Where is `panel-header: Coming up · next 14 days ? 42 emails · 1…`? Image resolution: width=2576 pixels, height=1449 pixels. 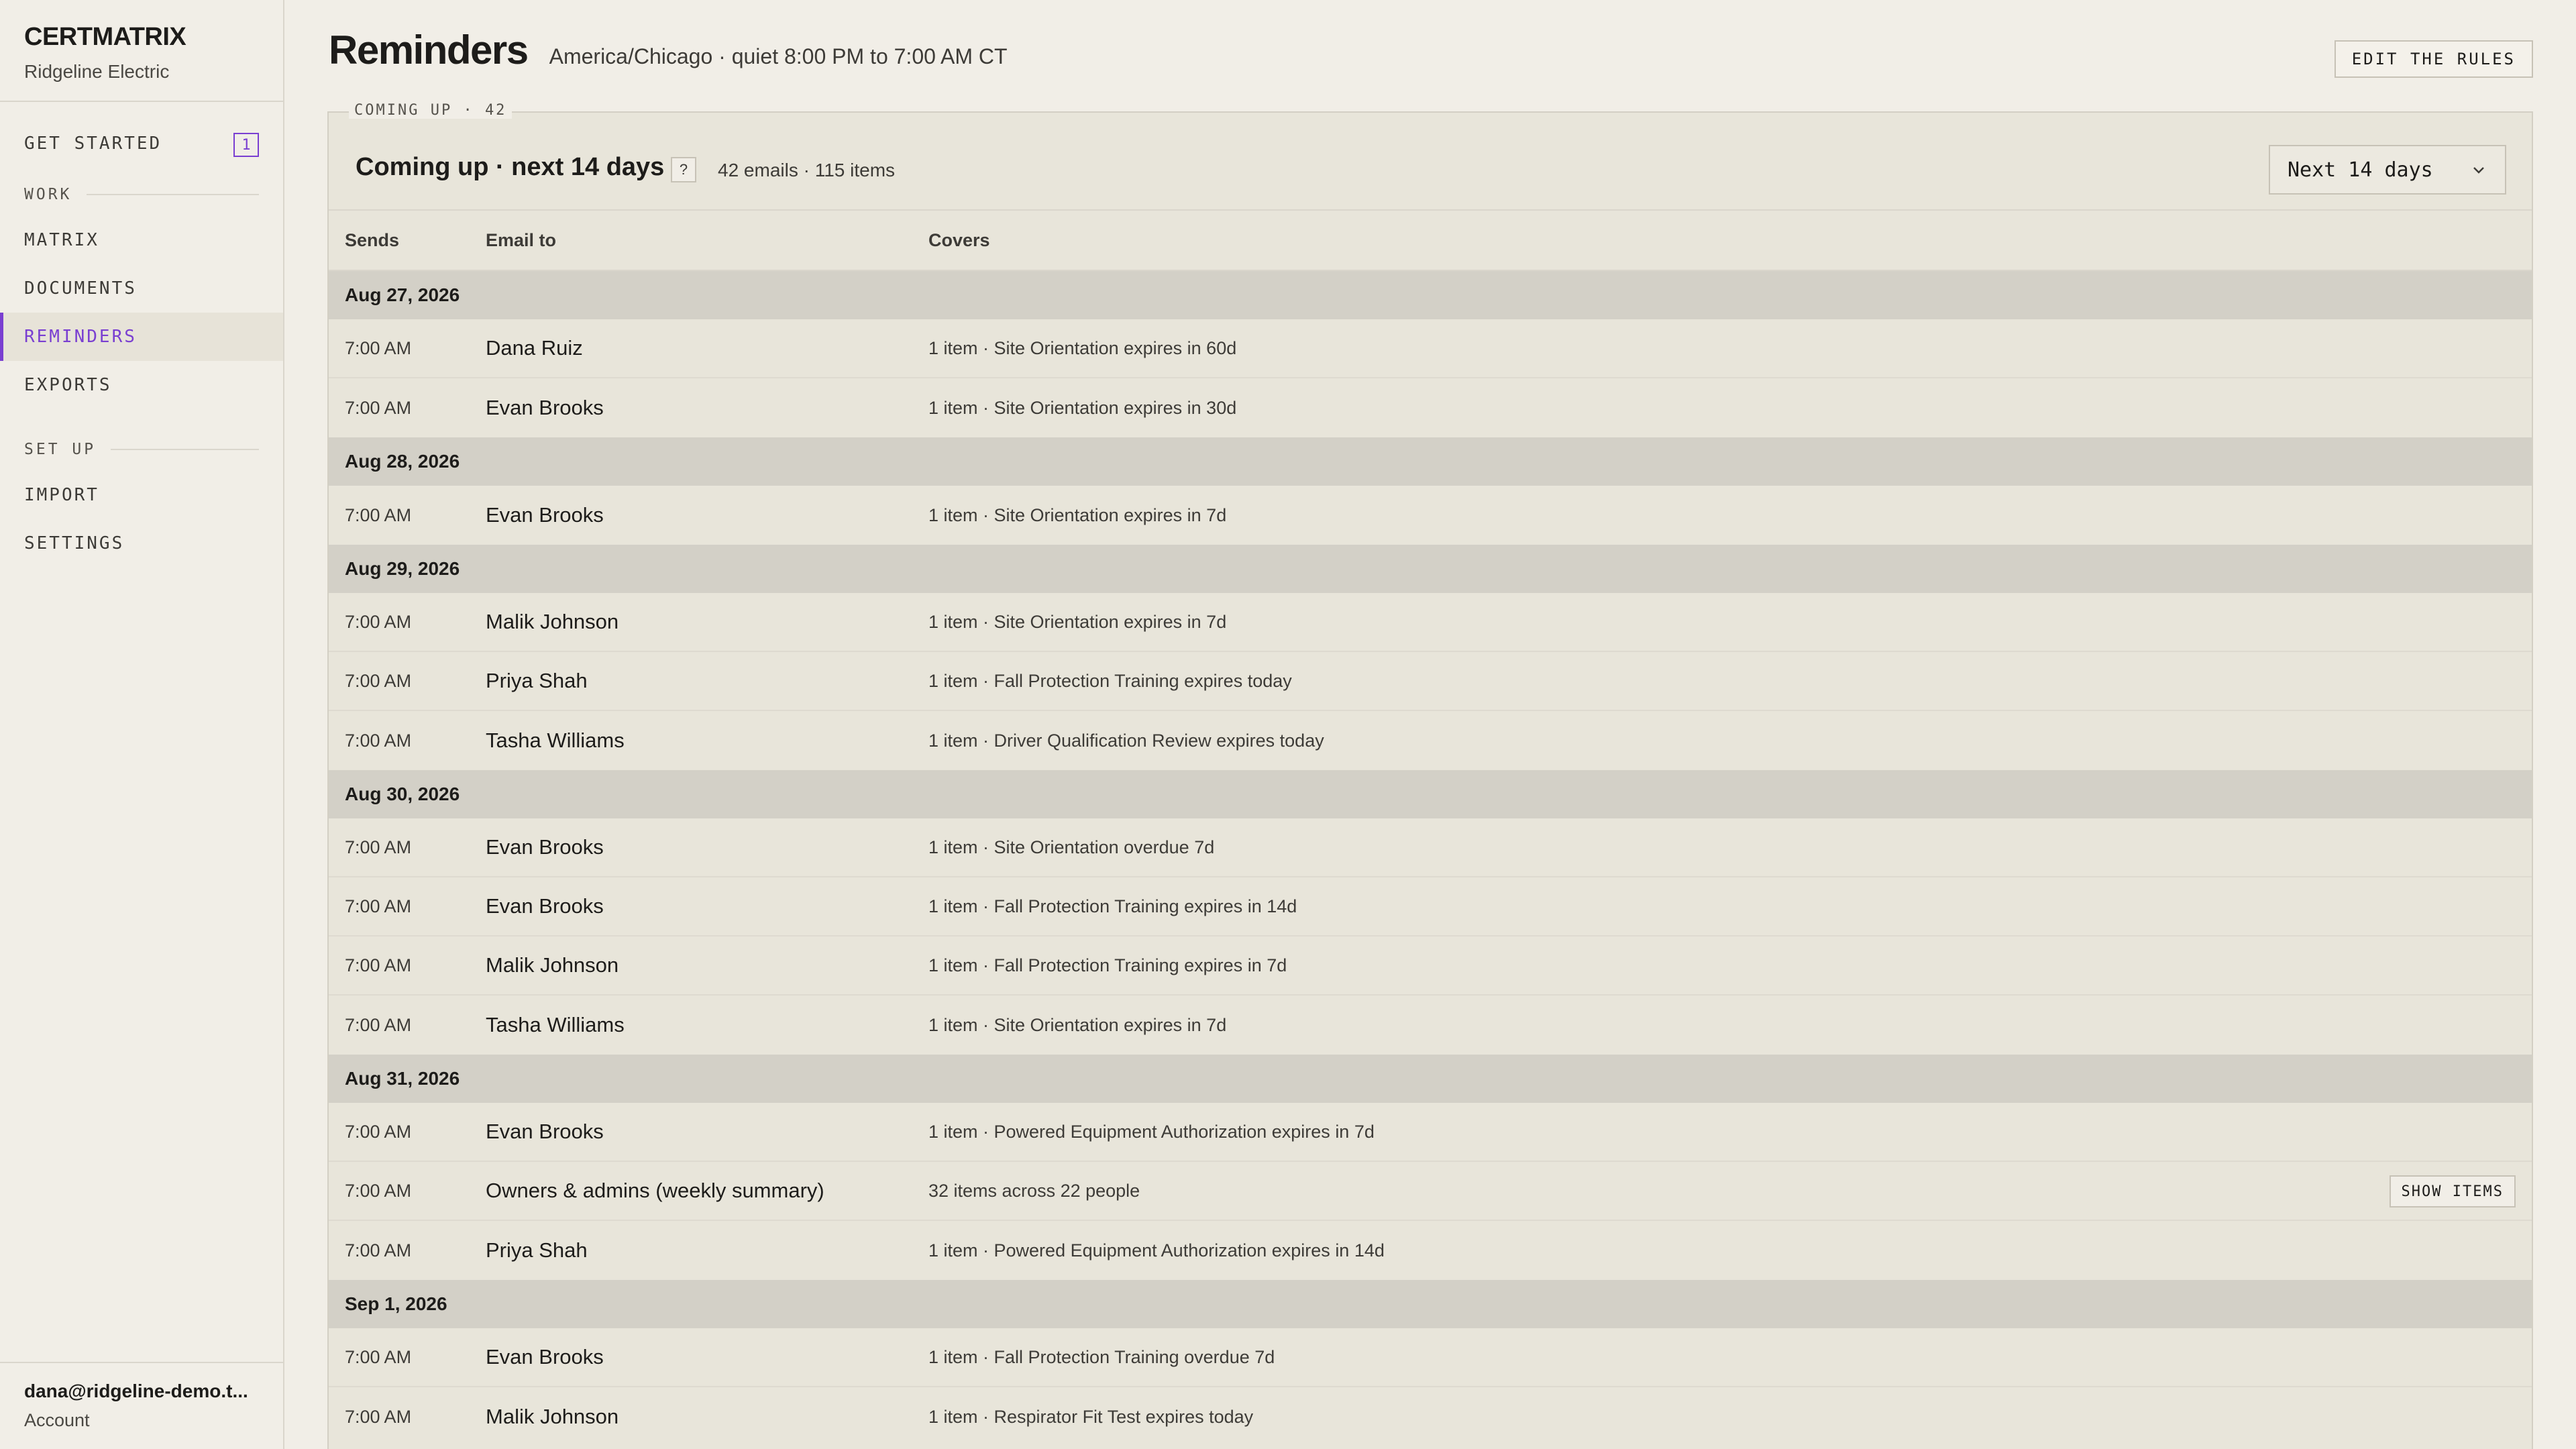 panel-header: Coming up · next 14 days ? 42 emails · 1… is located at coordinates (1430, 162).